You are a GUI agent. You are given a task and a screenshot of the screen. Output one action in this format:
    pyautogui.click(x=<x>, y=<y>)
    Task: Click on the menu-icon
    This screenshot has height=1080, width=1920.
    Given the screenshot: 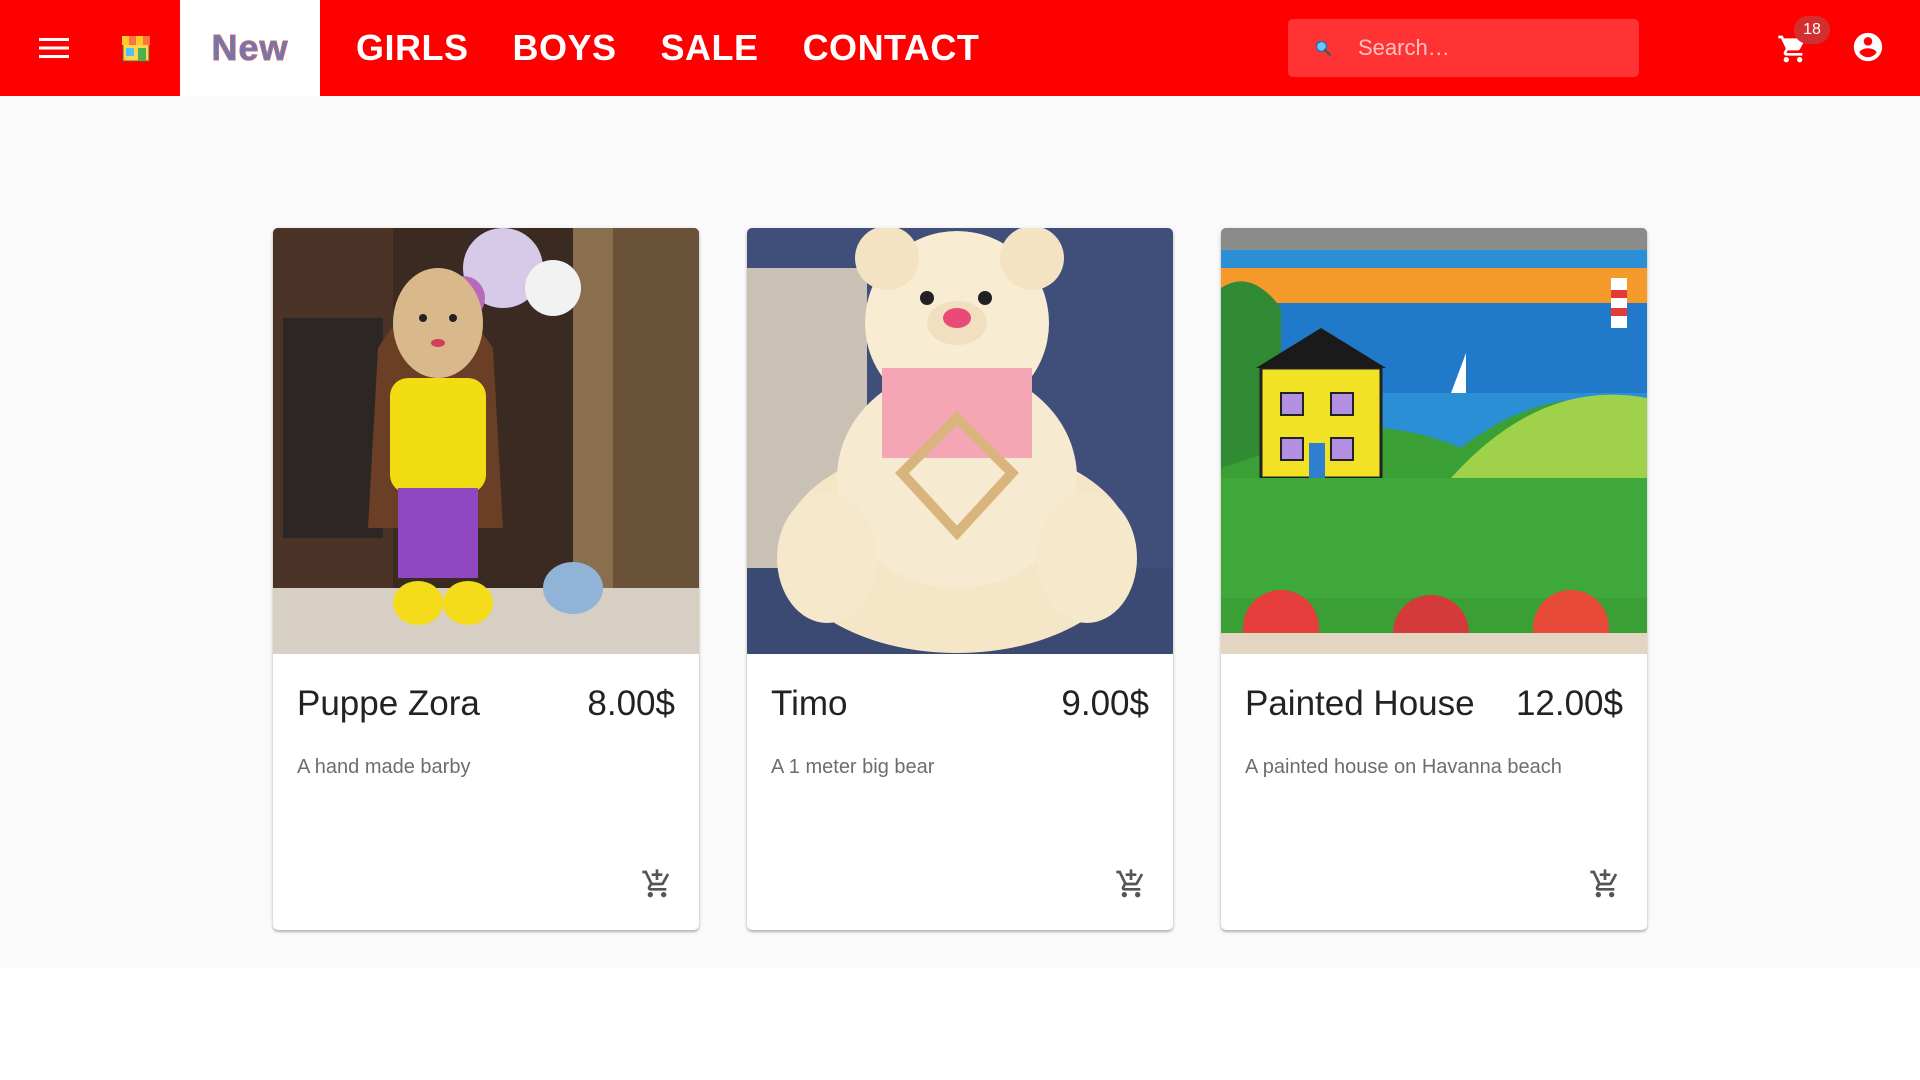 What is the action you would take?
    pyautogui.click(x=54, y=48)
    